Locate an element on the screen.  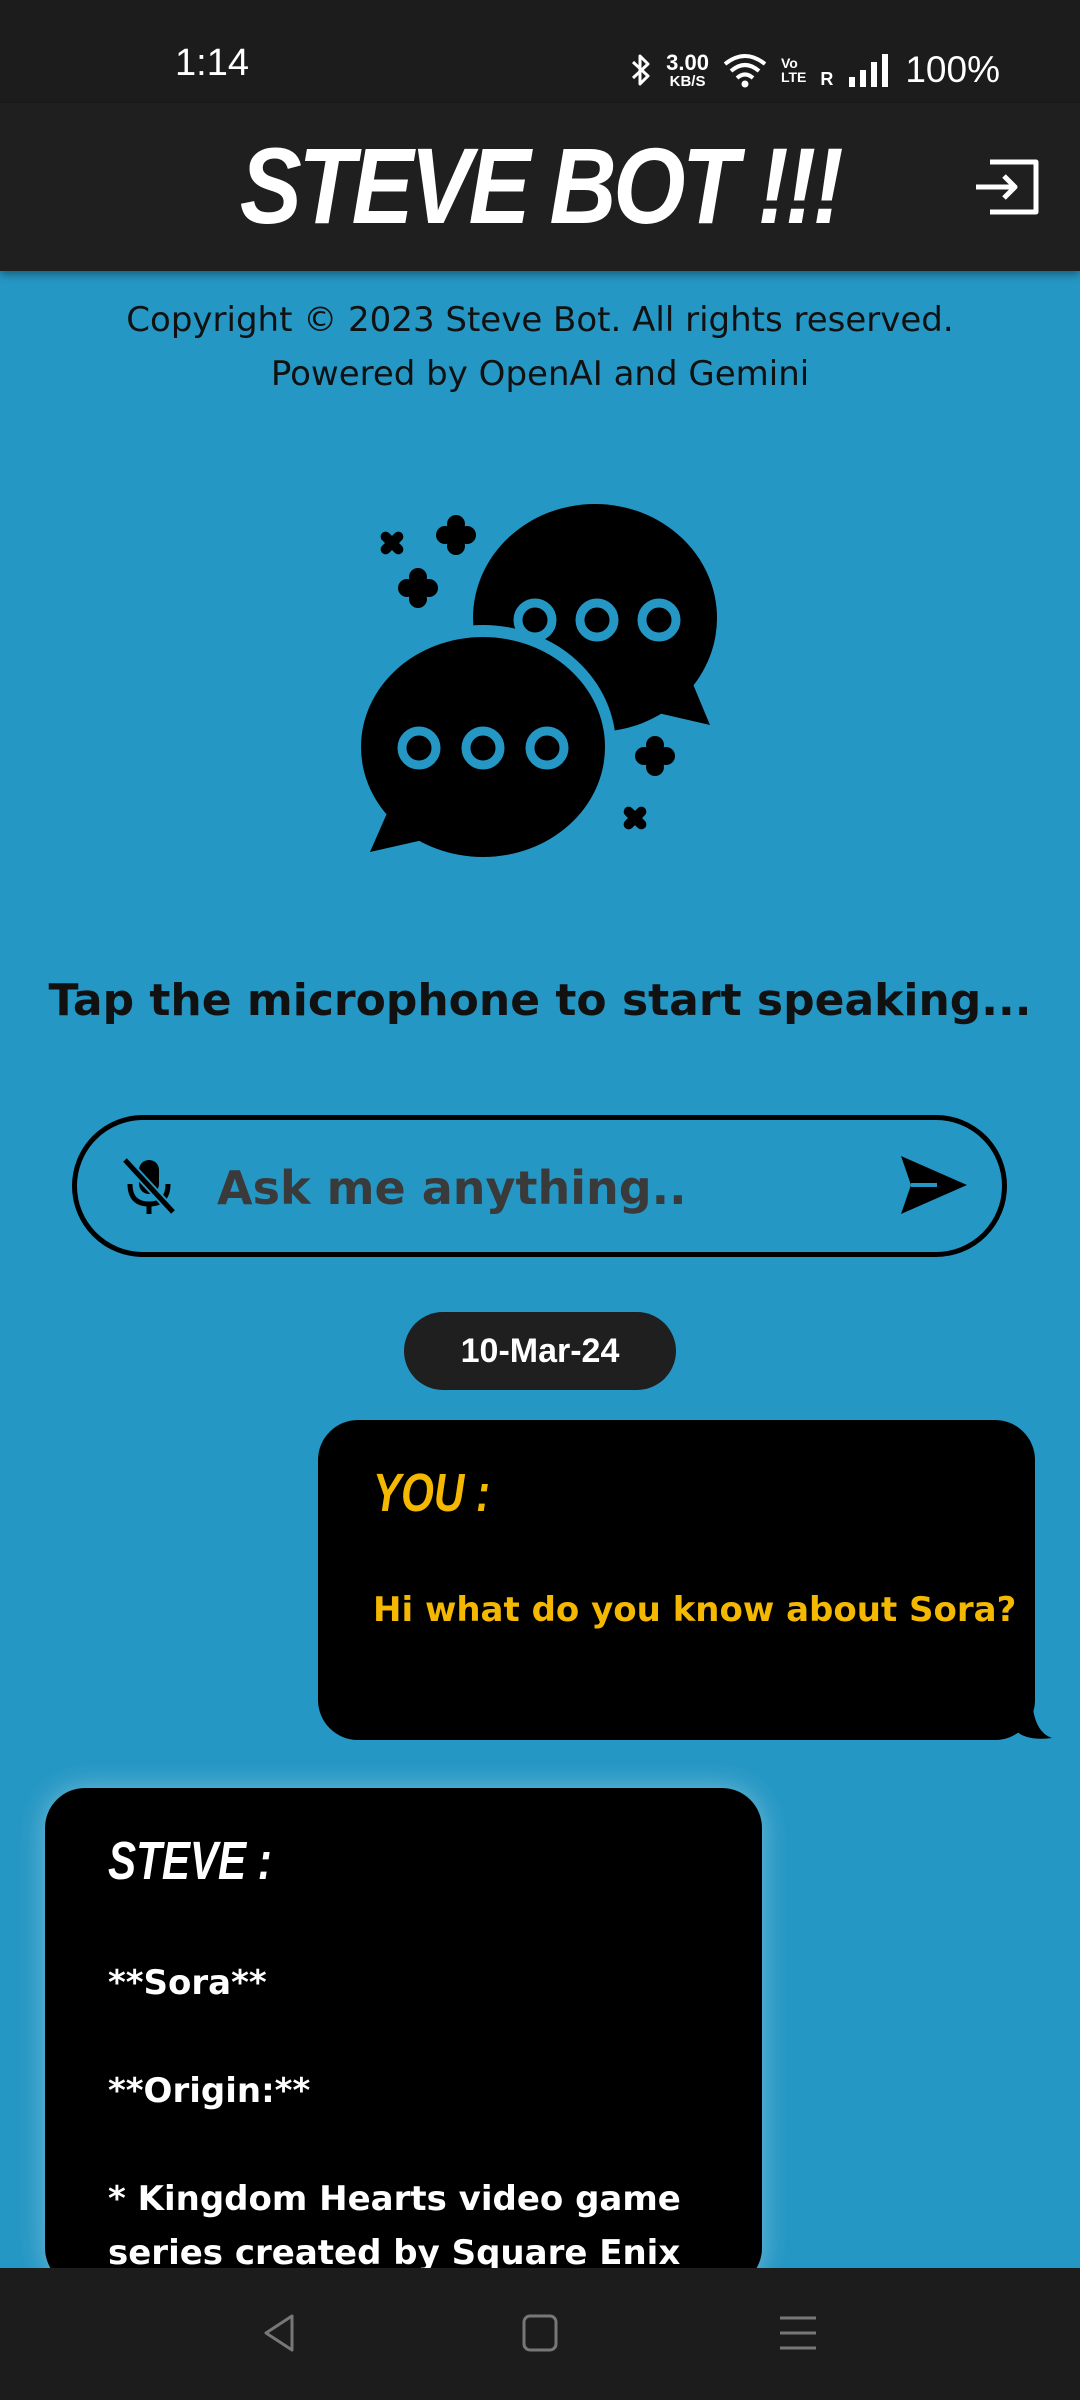
logout-icon is located at coordinates (1007, 187).